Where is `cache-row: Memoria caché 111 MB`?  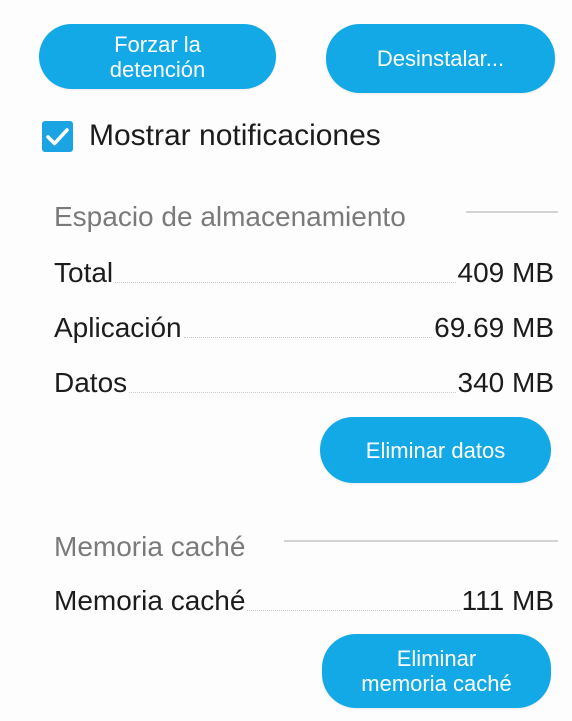 cache-row: Memoria caché 111 MB is located at coordinates (304, 600).